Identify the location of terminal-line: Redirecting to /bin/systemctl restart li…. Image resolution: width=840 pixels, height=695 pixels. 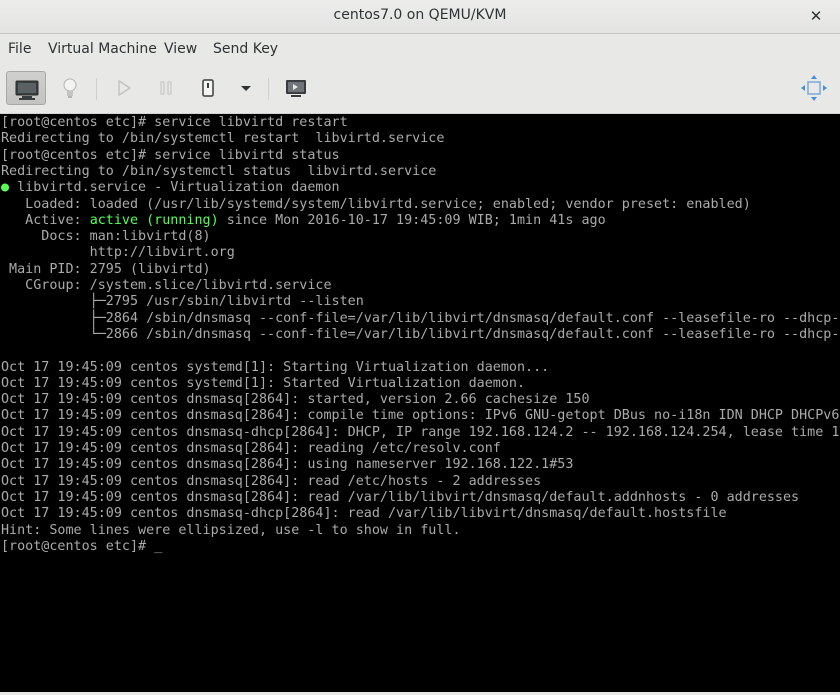
(223, 139).